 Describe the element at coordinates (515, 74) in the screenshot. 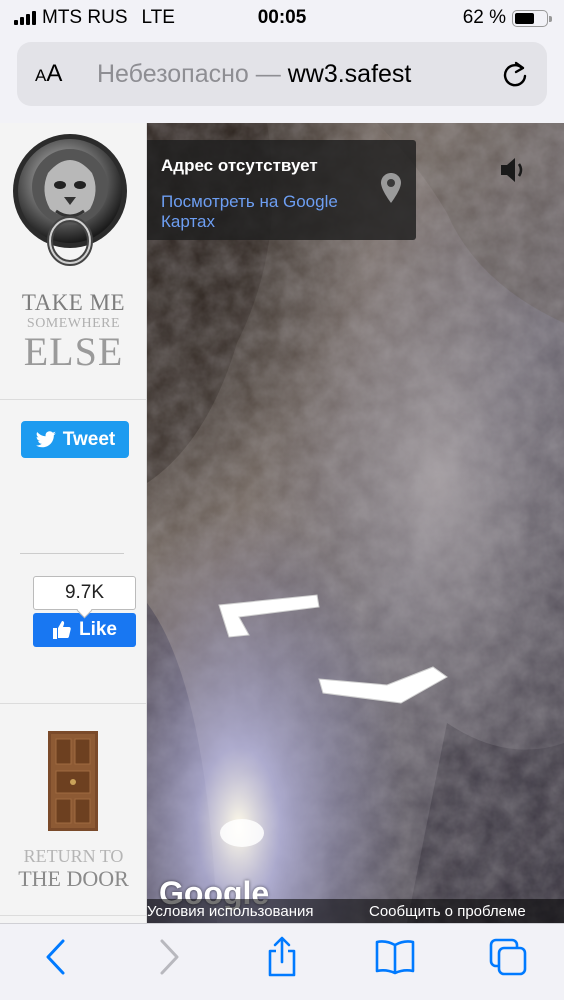

I see `reload-icon` at that location.